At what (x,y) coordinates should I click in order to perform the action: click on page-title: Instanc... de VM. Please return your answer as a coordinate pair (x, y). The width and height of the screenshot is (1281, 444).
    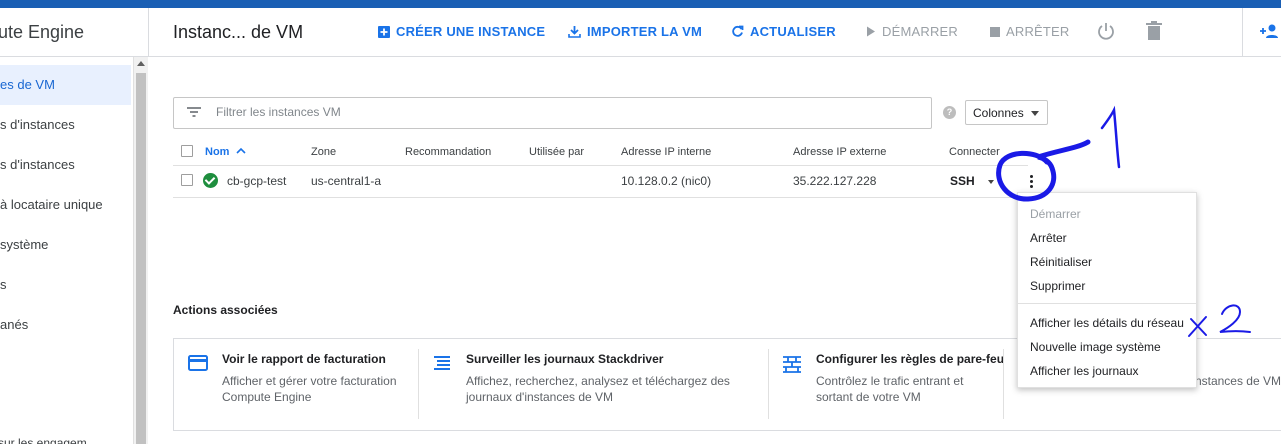
    Looking at the image, I should click on (238, 32).